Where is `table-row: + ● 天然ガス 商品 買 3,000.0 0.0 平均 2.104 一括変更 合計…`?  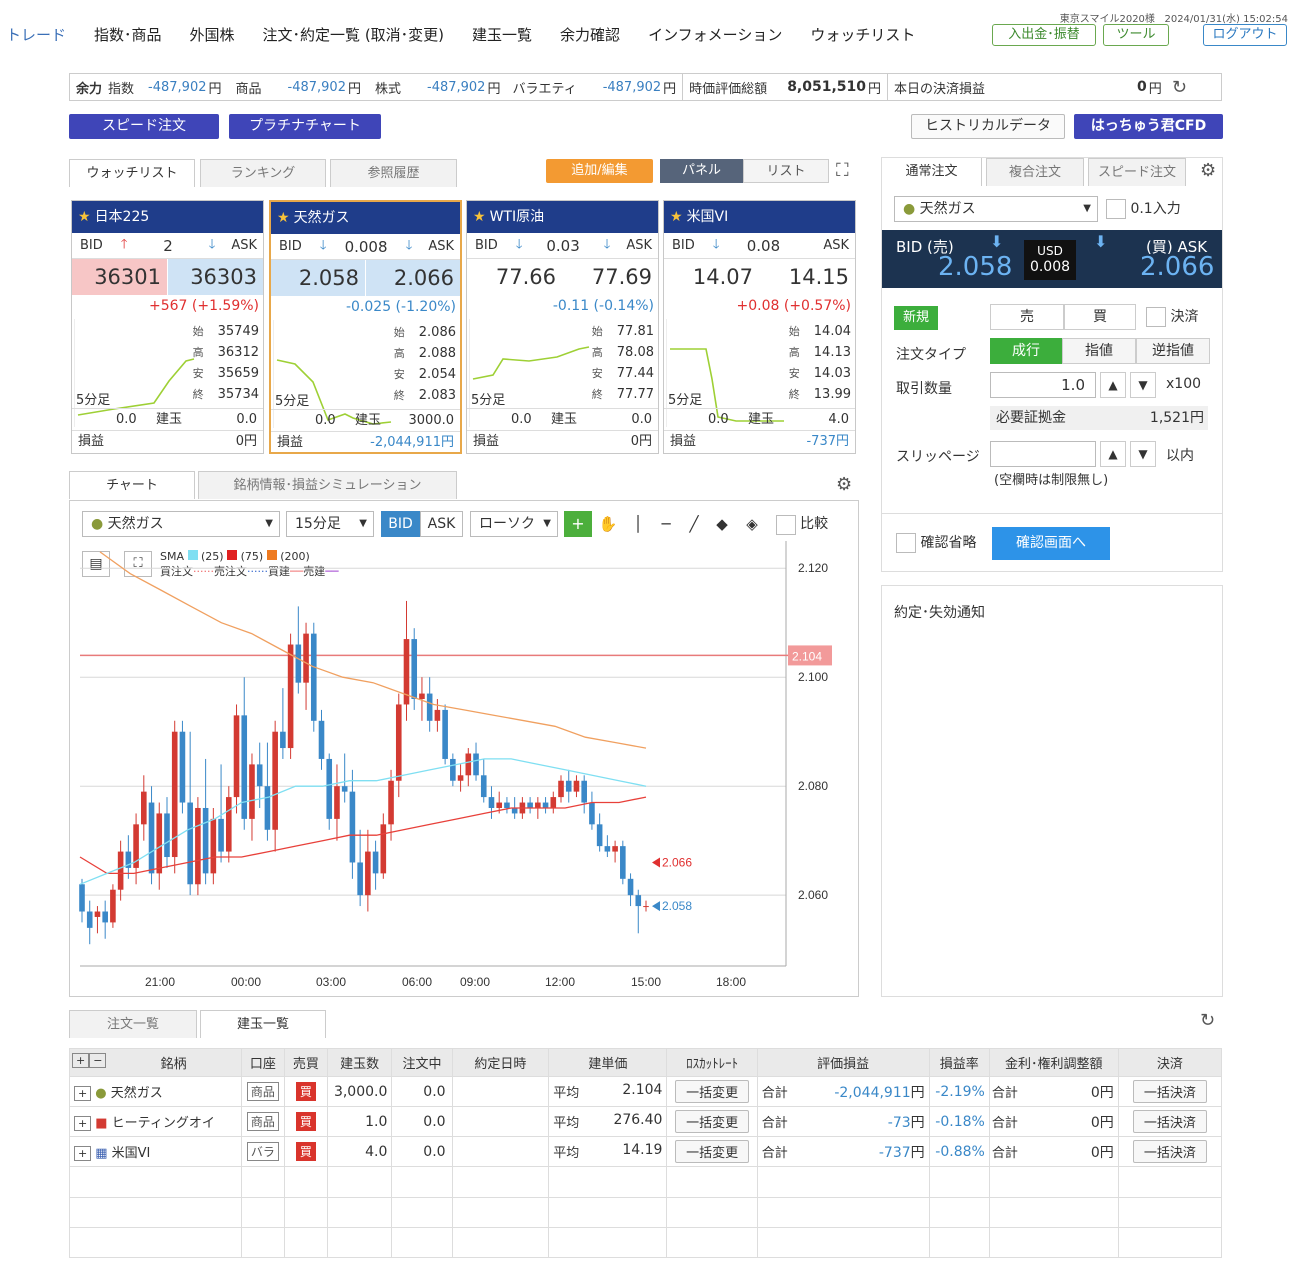 table-row: + ● 天然ガス 商品 買 3,000.0 0.0 平均 2.104 一括変更 合計… is located at coordinates (646, 1091).